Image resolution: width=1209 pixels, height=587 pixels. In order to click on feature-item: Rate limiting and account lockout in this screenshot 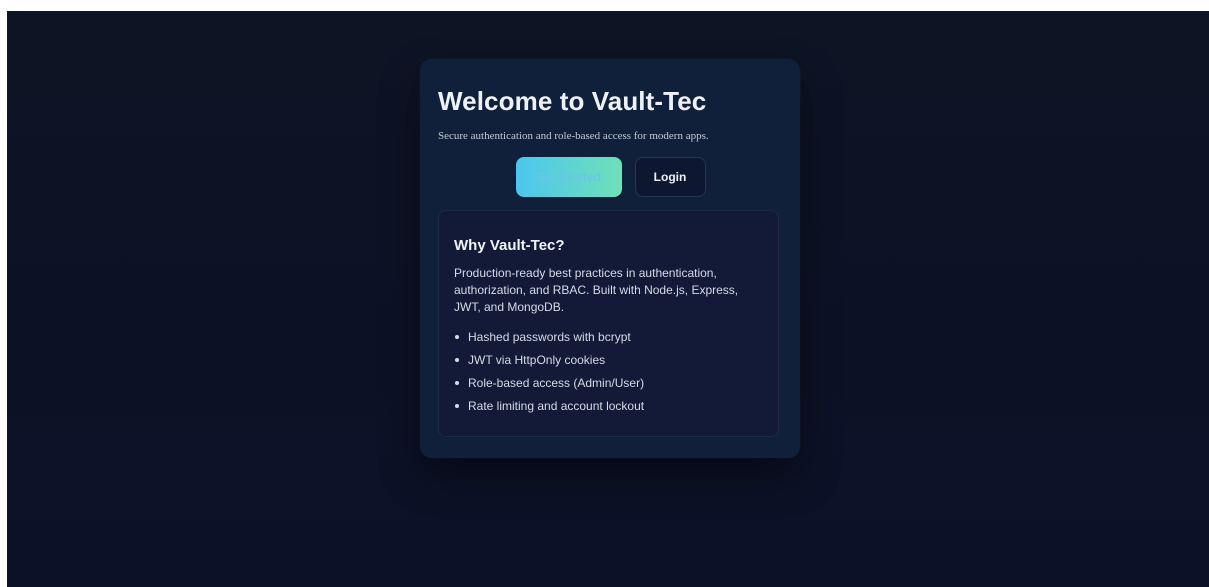, I will do `click(608, 406)`.